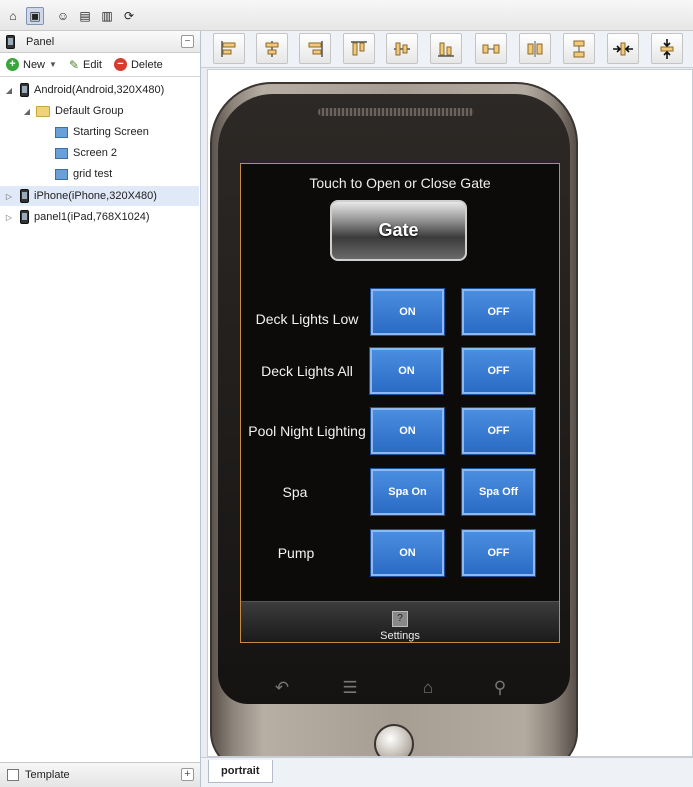 The width and height of the screenshot is (693, 787). Describe the element at coordinates (89, 111) in the screenshot. I see `tree-item-label: Default Group` at that location.